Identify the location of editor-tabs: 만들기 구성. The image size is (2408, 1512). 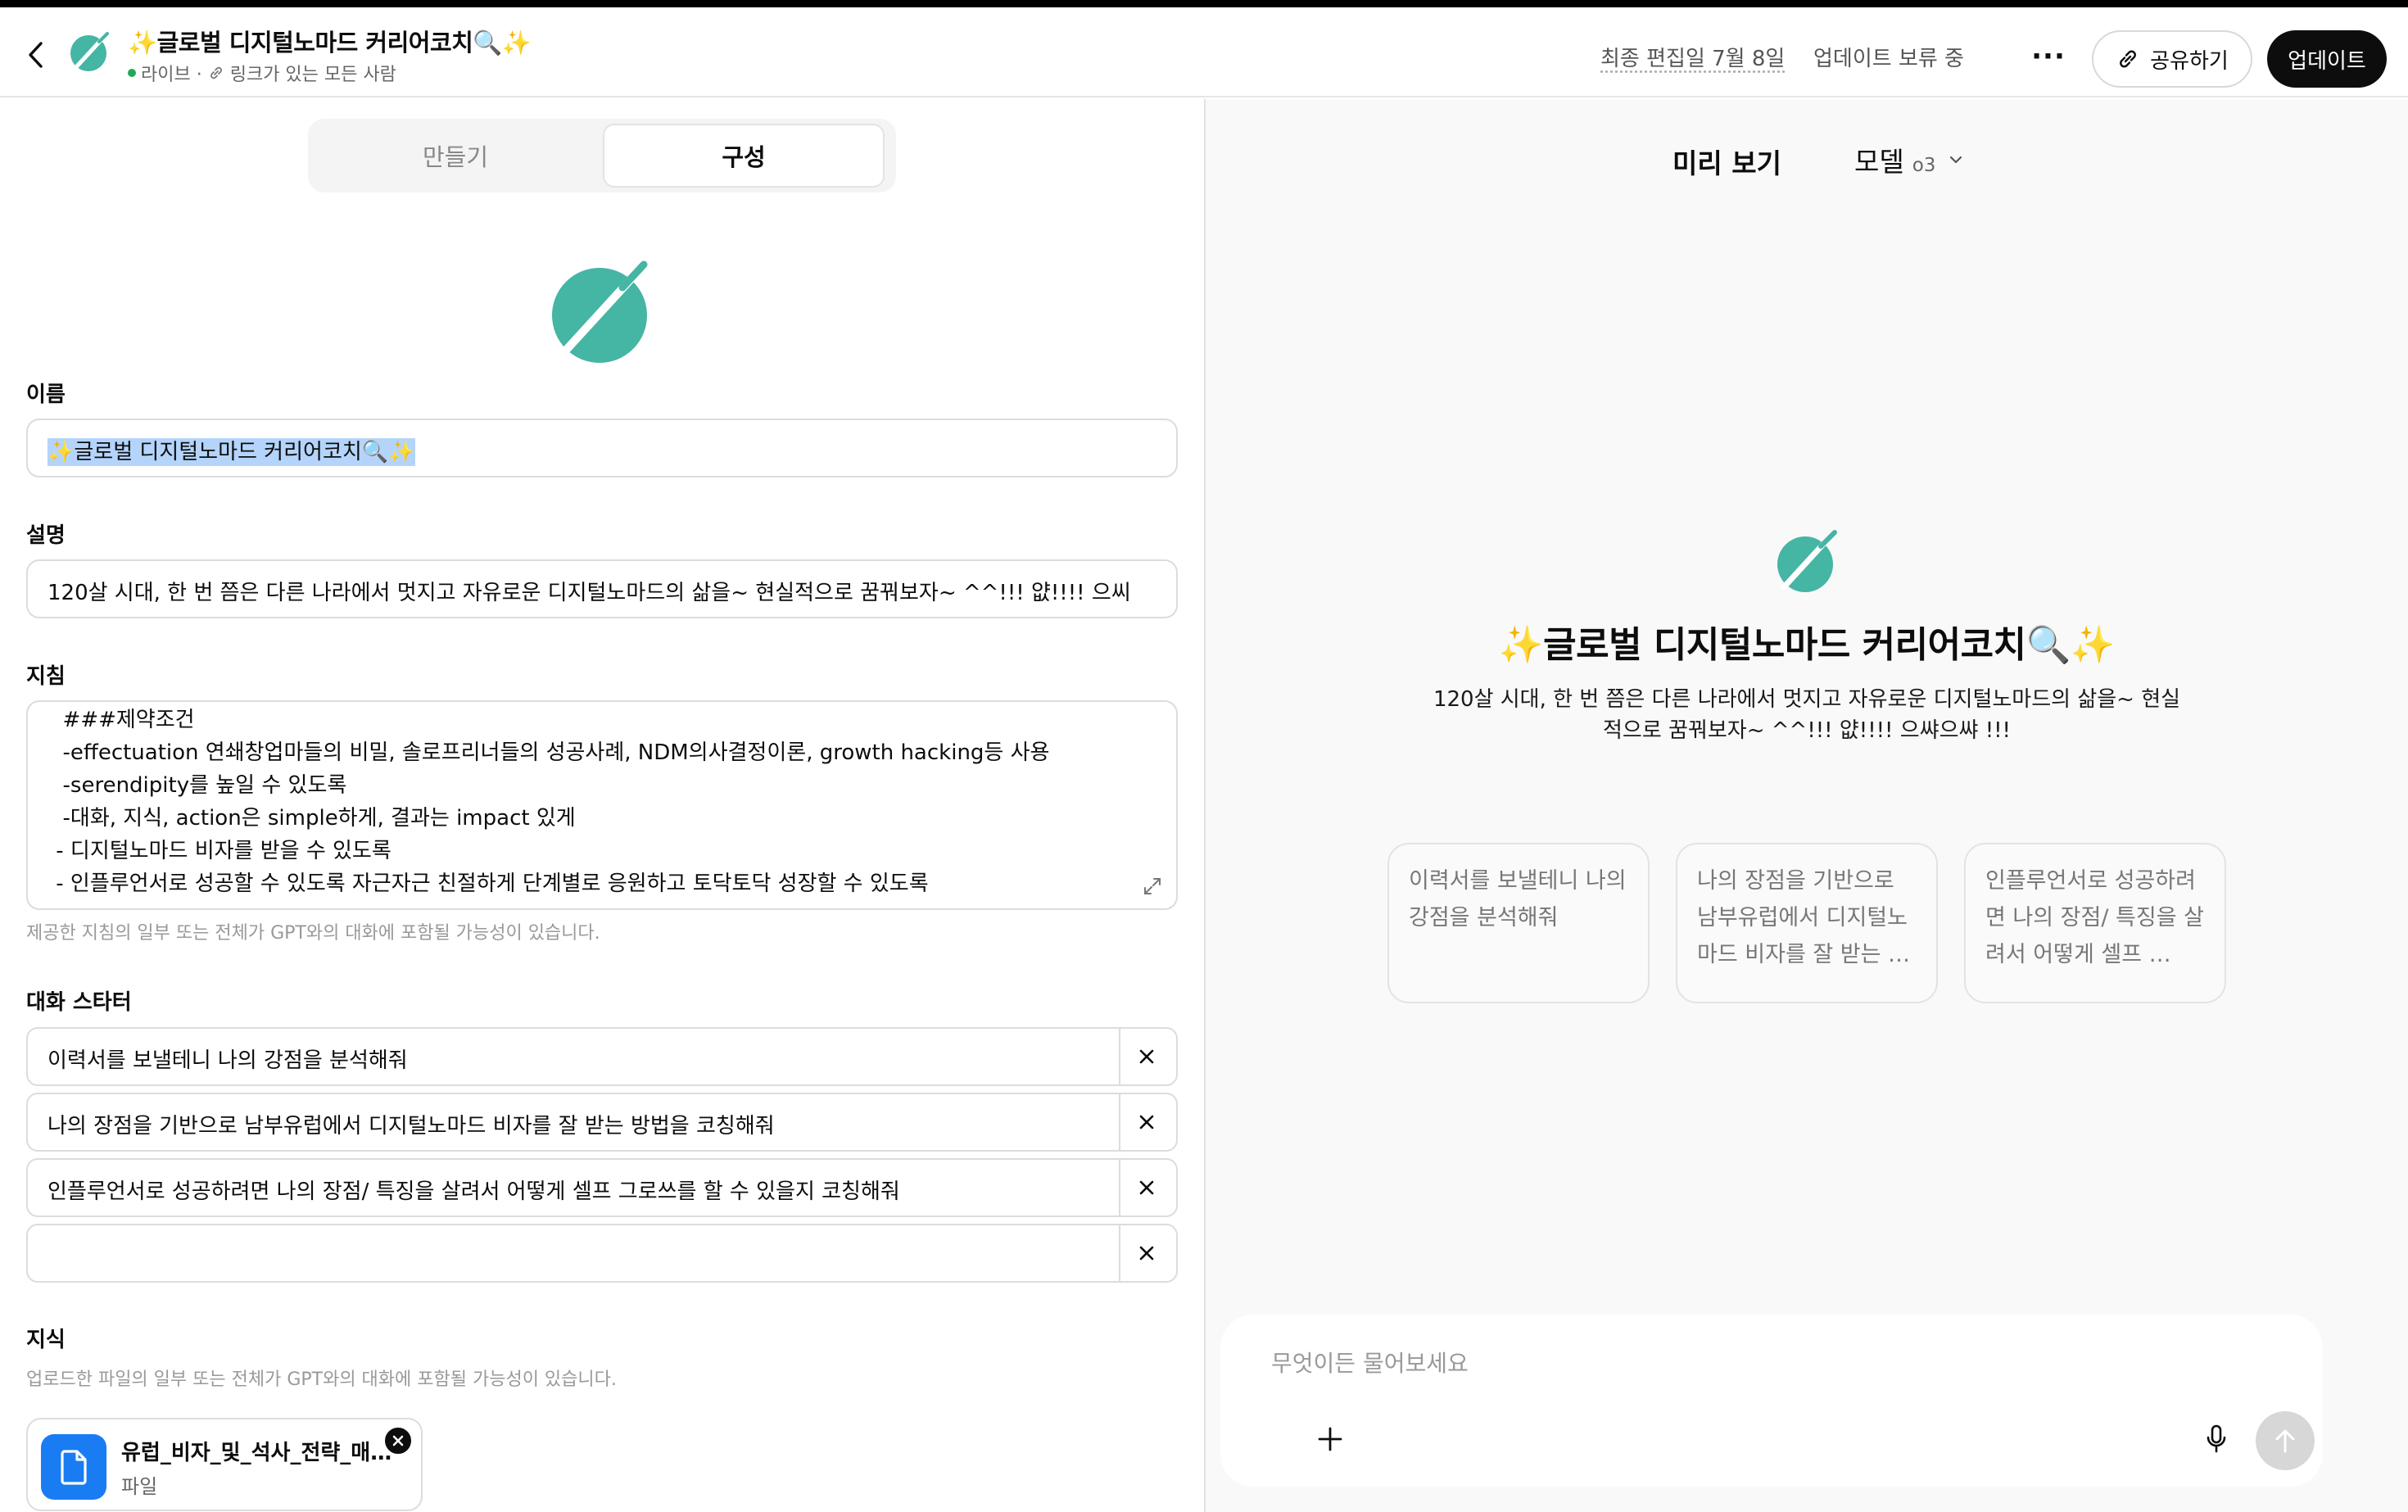
(602, 155).